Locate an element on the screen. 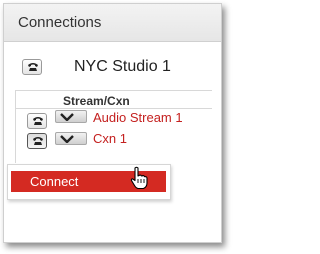 The width and height of the screenshot is (320, 254). cxn-dropdown-button is located at coordinates (71, 138).